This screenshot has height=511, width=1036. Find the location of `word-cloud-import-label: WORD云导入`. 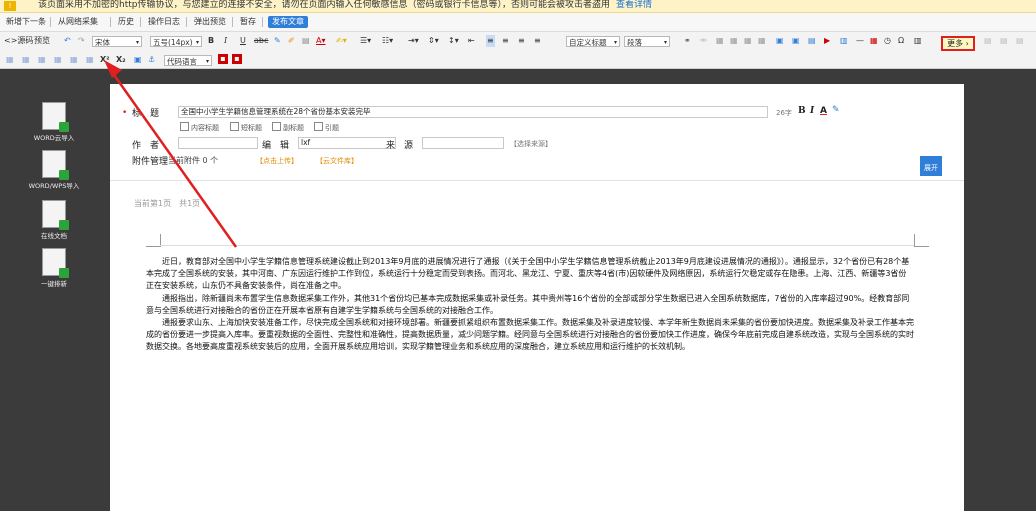

word-cloud-import-label: WORD云导入 is located at coordinates (54, 138).